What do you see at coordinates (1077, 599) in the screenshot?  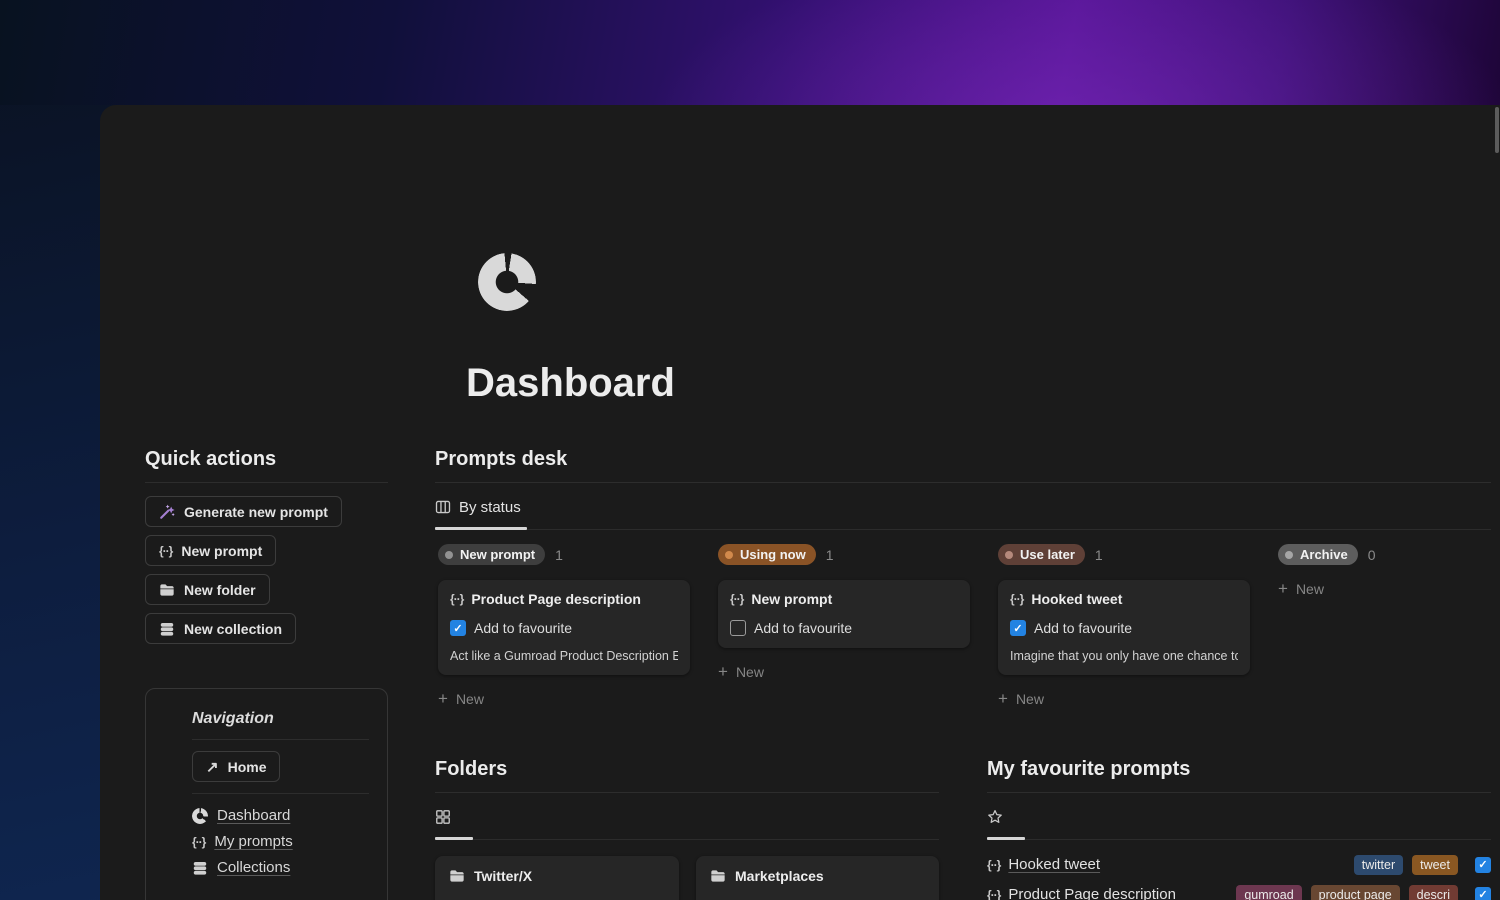 I see `card-title: Hooked tweet` at bounding box center [1077, 599].